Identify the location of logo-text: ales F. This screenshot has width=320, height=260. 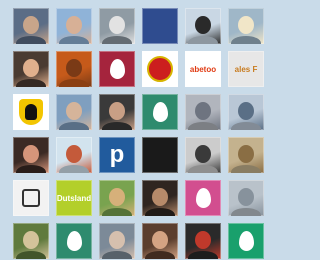
(246, 69).